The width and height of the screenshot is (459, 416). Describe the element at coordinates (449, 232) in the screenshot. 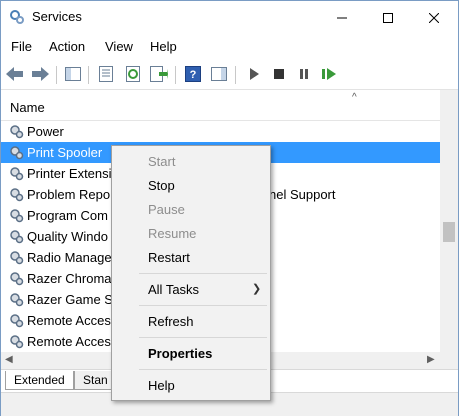

I see `vertical-scroll-thumb` at that location.